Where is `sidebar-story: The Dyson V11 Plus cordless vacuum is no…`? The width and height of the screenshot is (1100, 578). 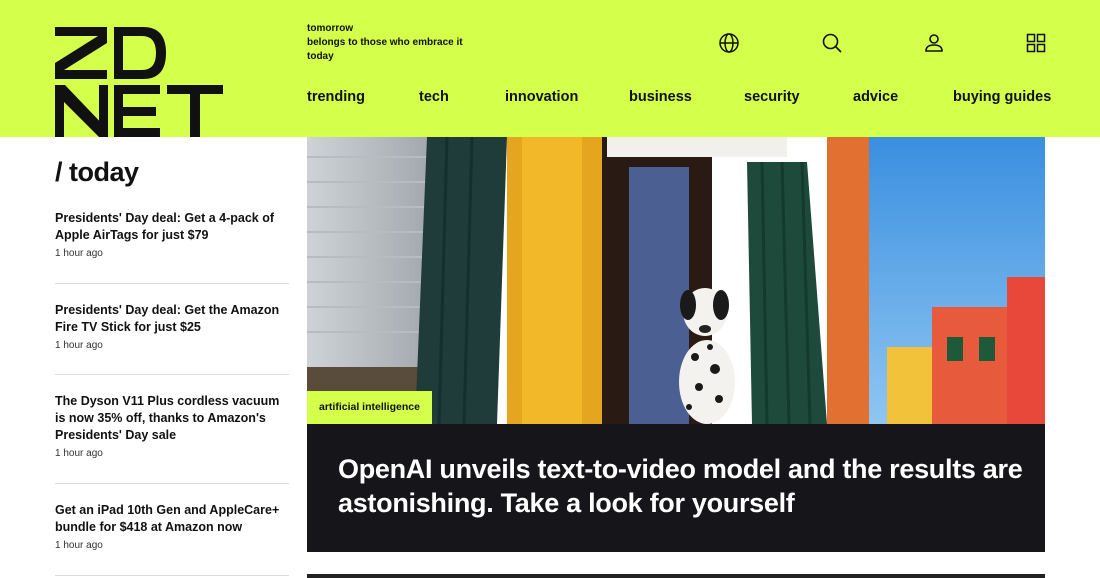
sidebar-story: The Dyson V11 Plus cordless vacuum is no… is located at coordinates (172, 426).